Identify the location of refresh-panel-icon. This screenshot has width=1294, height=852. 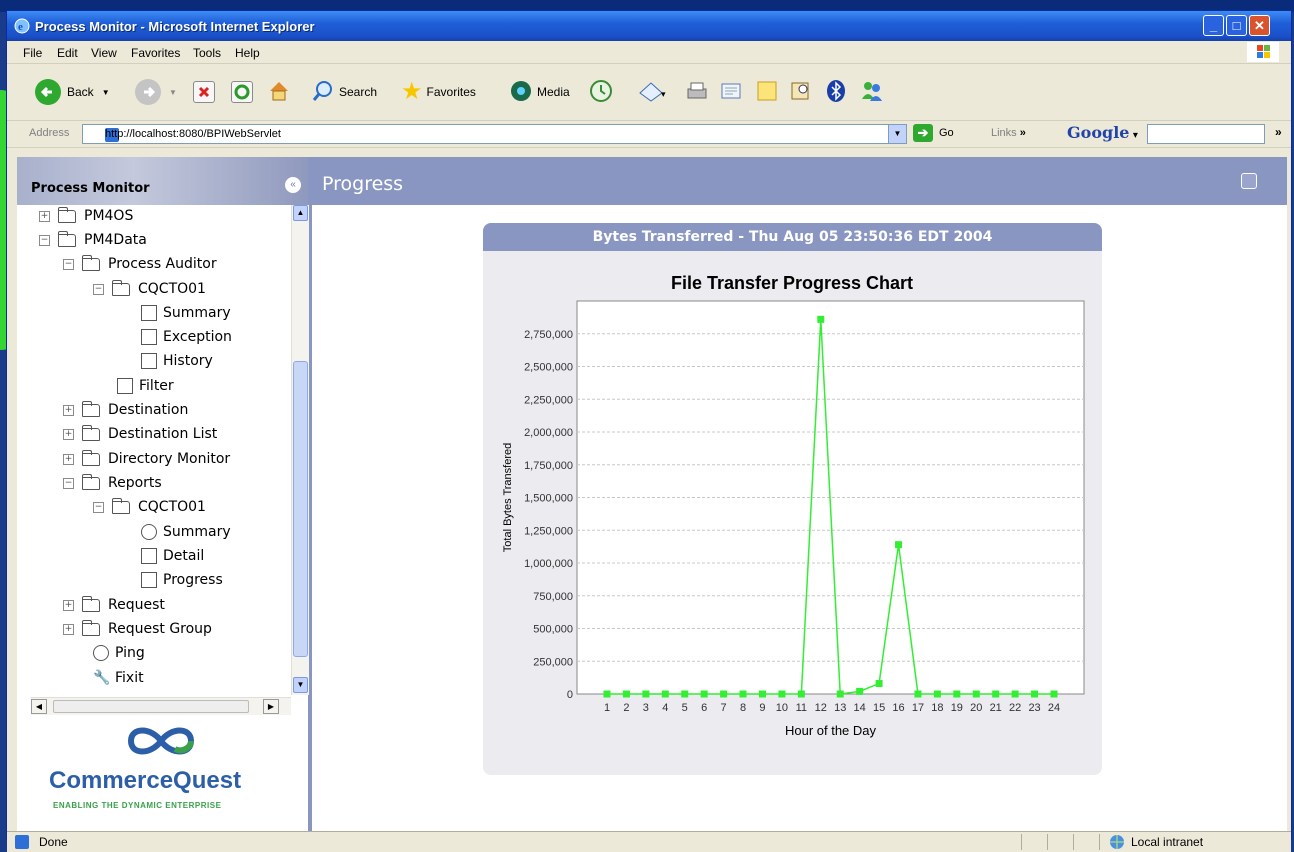
(1249, 181).